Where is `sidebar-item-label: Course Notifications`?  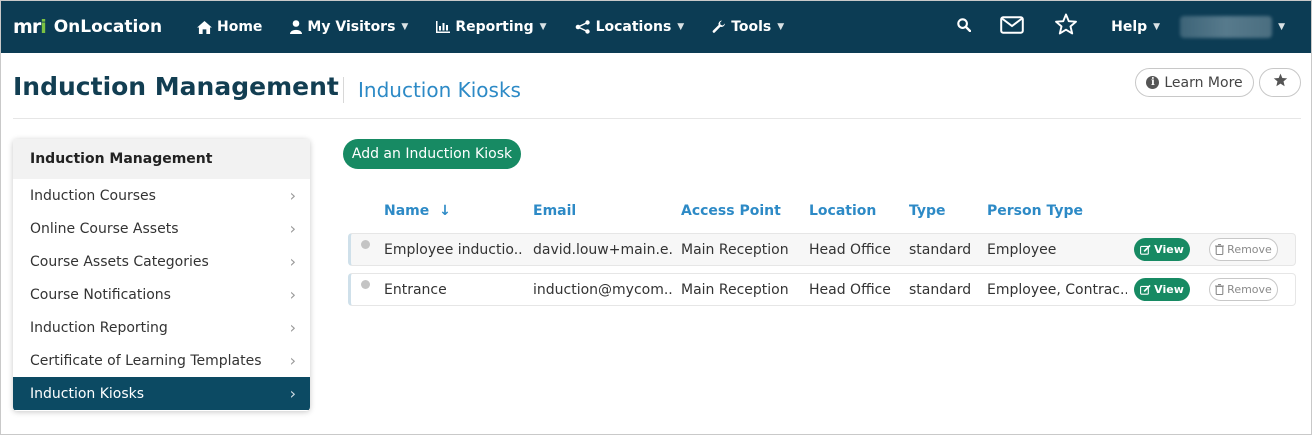 sidebar-item-label: Course Notifications is located at coordinates (100, 294).